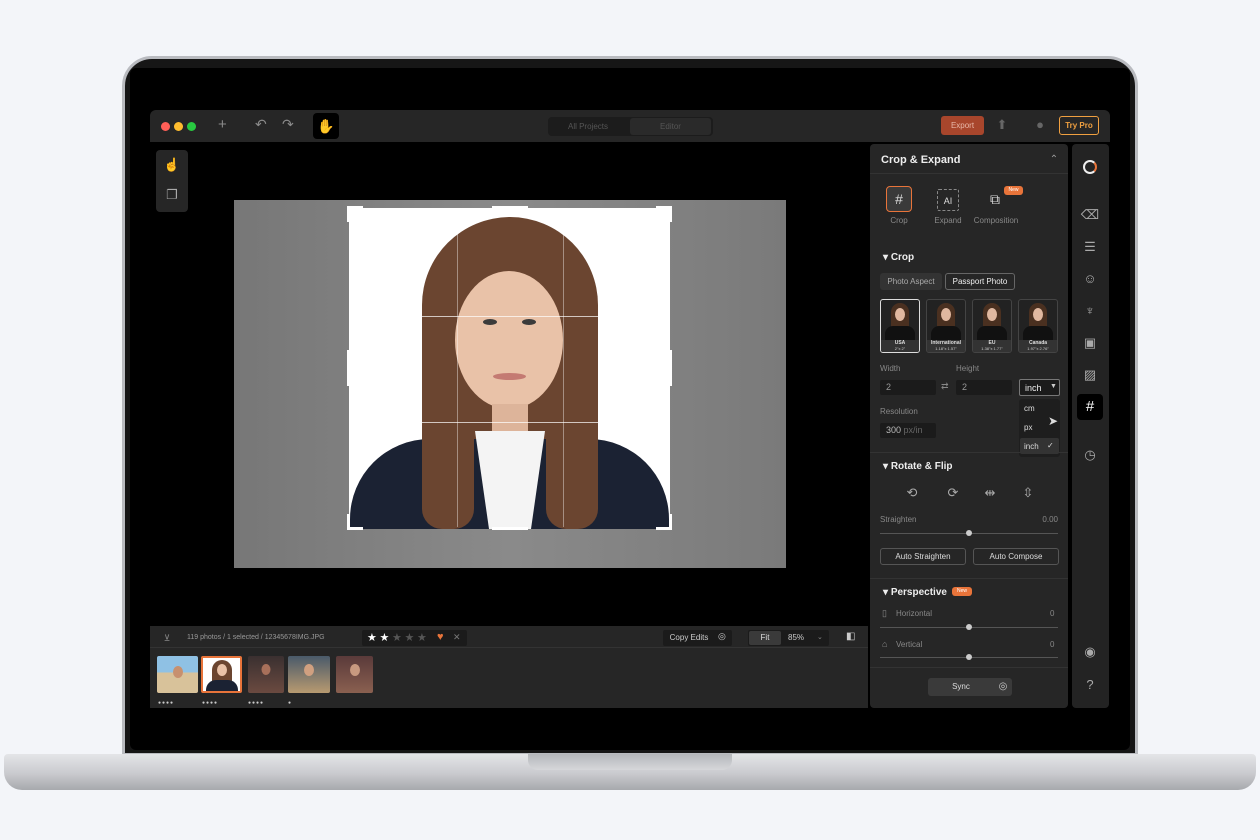 The width and height of the screenshot is (1260, 840). I want to click on laptop-notch, so click(630, 762).